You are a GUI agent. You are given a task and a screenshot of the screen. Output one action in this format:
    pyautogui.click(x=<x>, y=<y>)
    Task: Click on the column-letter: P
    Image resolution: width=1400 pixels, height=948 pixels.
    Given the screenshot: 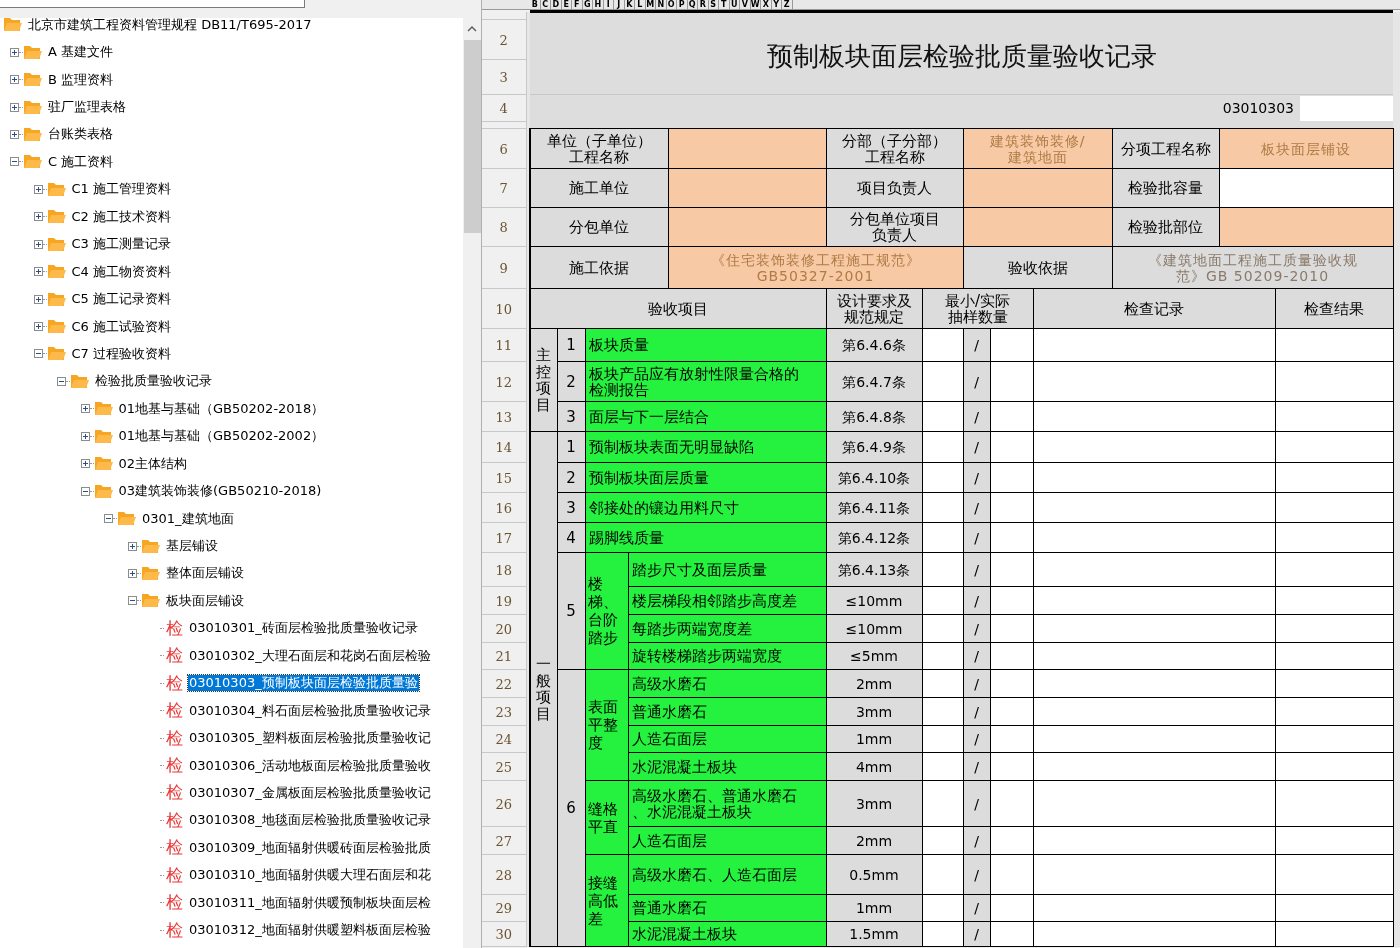 What is the action you would take?
    pyautogui.click(x=682, y=4)
    